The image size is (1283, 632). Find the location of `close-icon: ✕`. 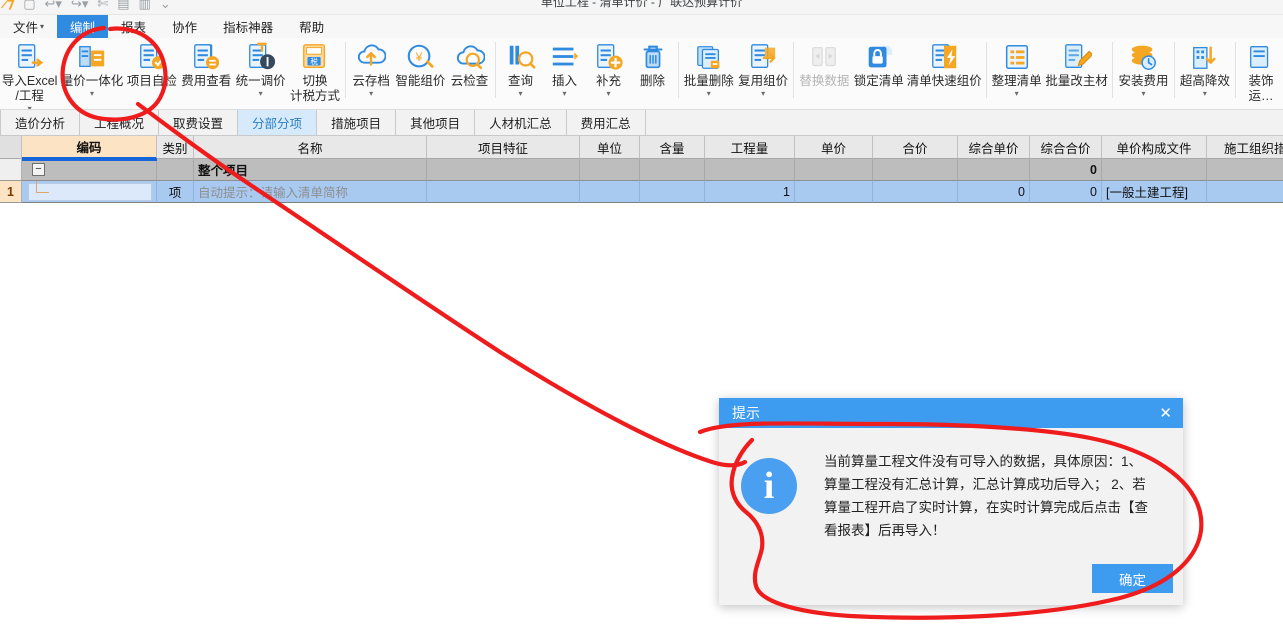

close-icon: ✕ is located at coordinates (1165, 413).